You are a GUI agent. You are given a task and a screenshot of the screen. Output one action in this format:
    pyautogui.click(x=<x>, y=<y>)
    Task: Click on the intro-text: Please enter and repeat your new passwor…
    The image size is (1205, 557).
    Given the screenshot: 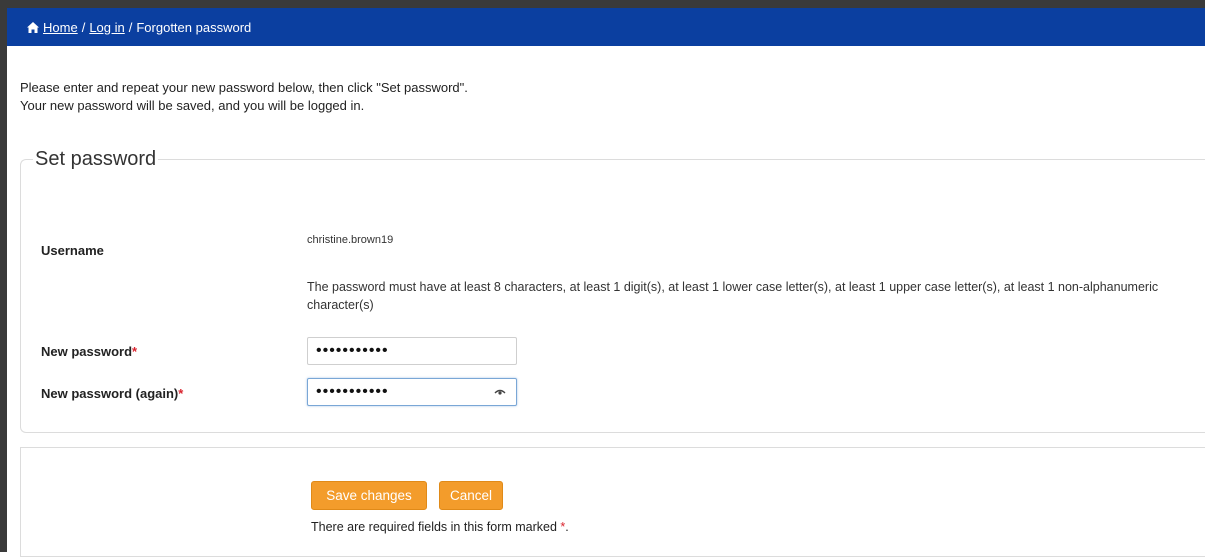 What is the action you would take?
    pyautogui.click(x=244, y=97)
    